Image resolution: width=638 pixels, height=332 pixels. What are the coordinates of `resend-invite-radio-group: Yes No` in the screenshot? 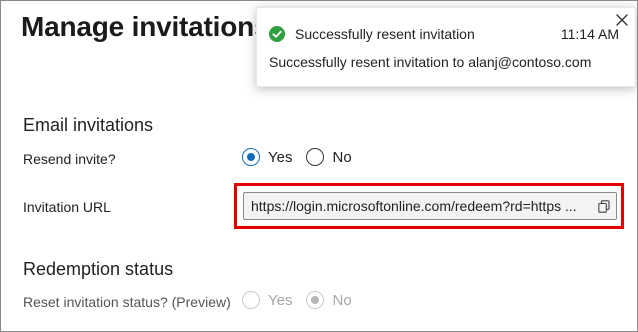 It's located at (304, 157).